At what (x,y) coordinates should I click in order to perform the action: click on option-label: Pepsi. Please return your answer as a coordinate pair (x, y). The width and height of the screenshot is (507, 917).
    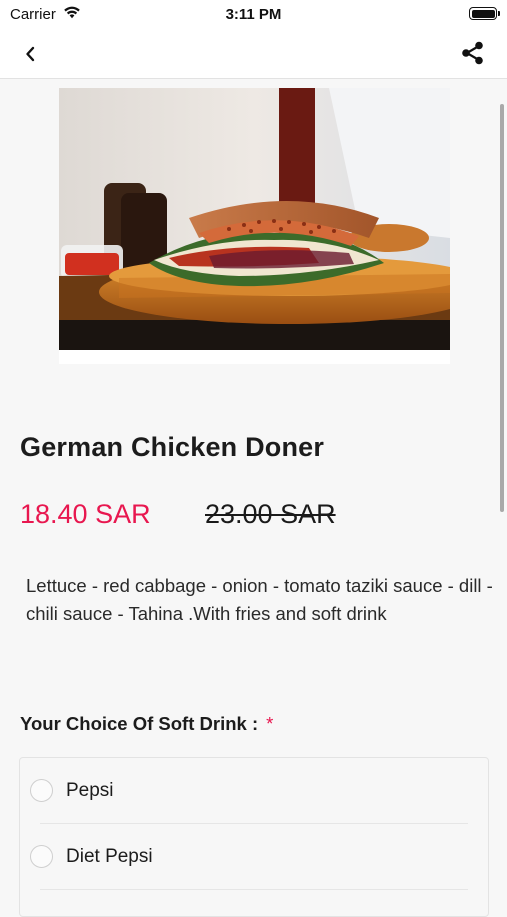
    Looking at the image, I should click on (90, 790).